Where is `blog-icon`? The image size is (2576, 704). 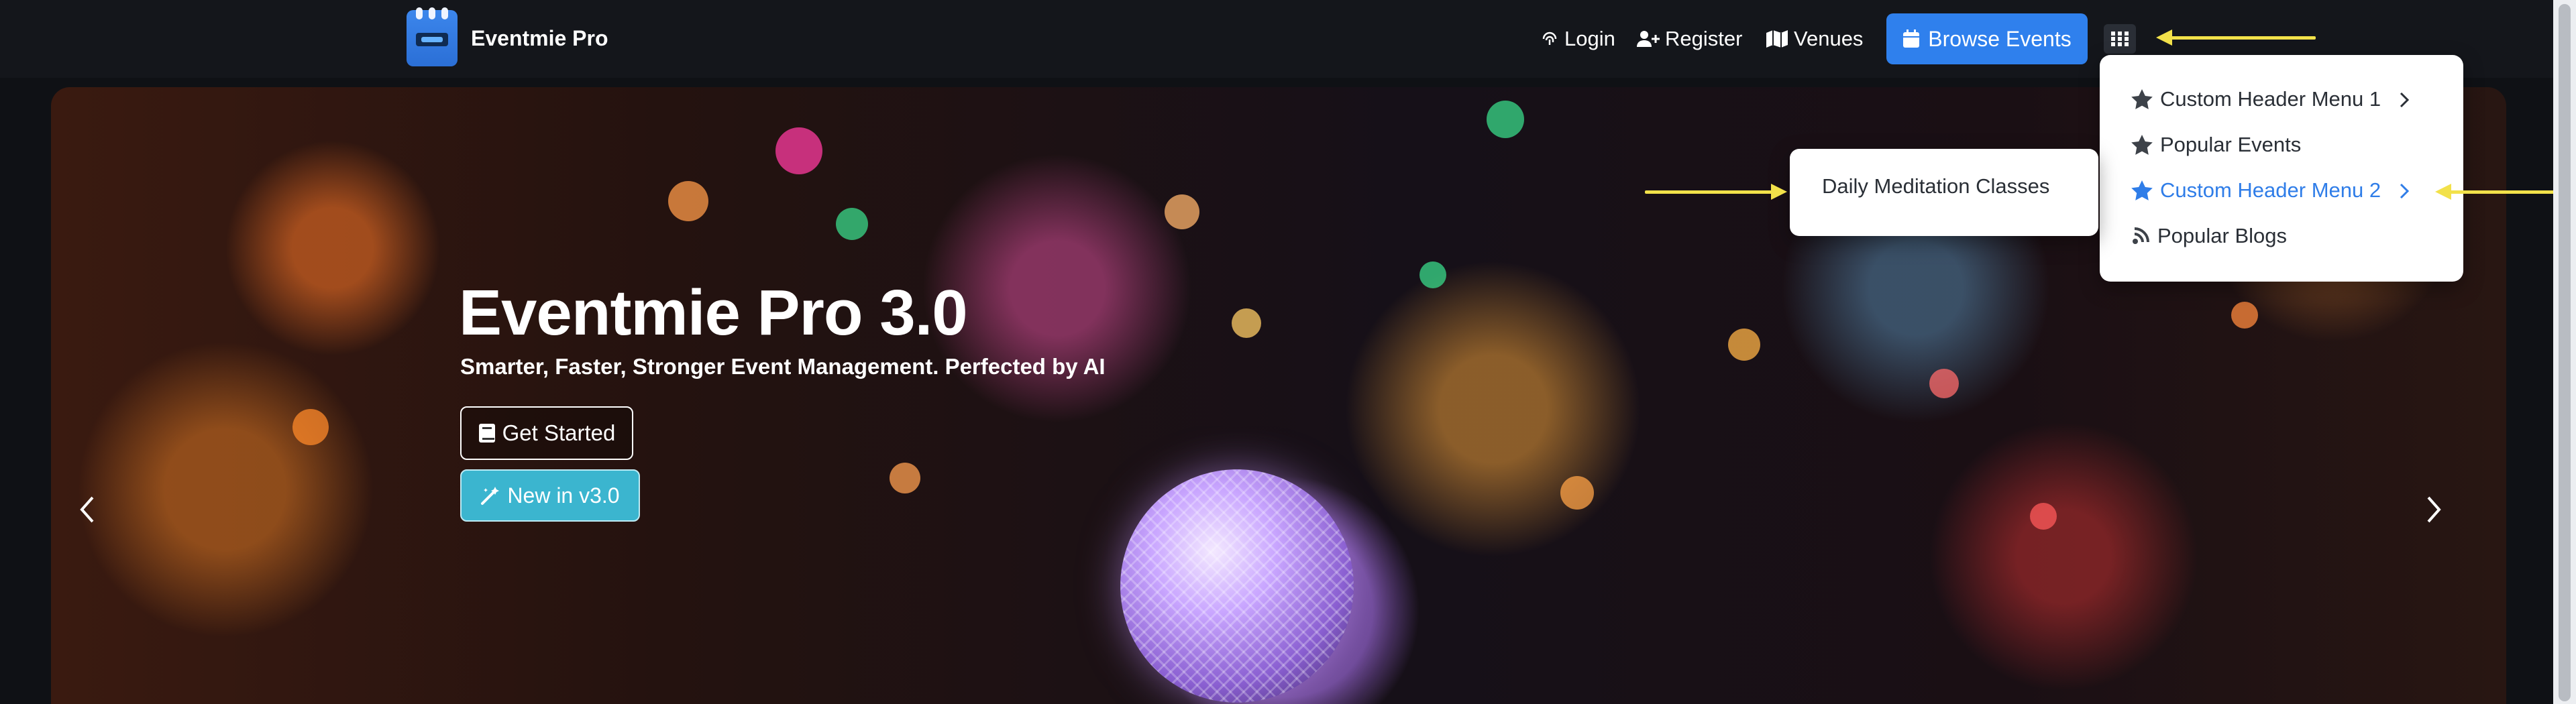
blog-icon is located at coordinates (2141, 235).